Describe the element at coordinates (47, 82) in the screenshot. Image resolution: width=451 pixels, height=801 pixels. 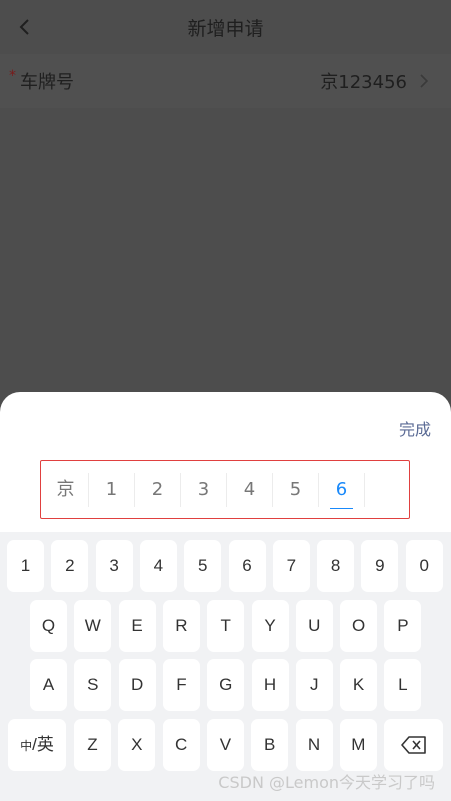
I see `plate-number-label: 车牌号` at that location.